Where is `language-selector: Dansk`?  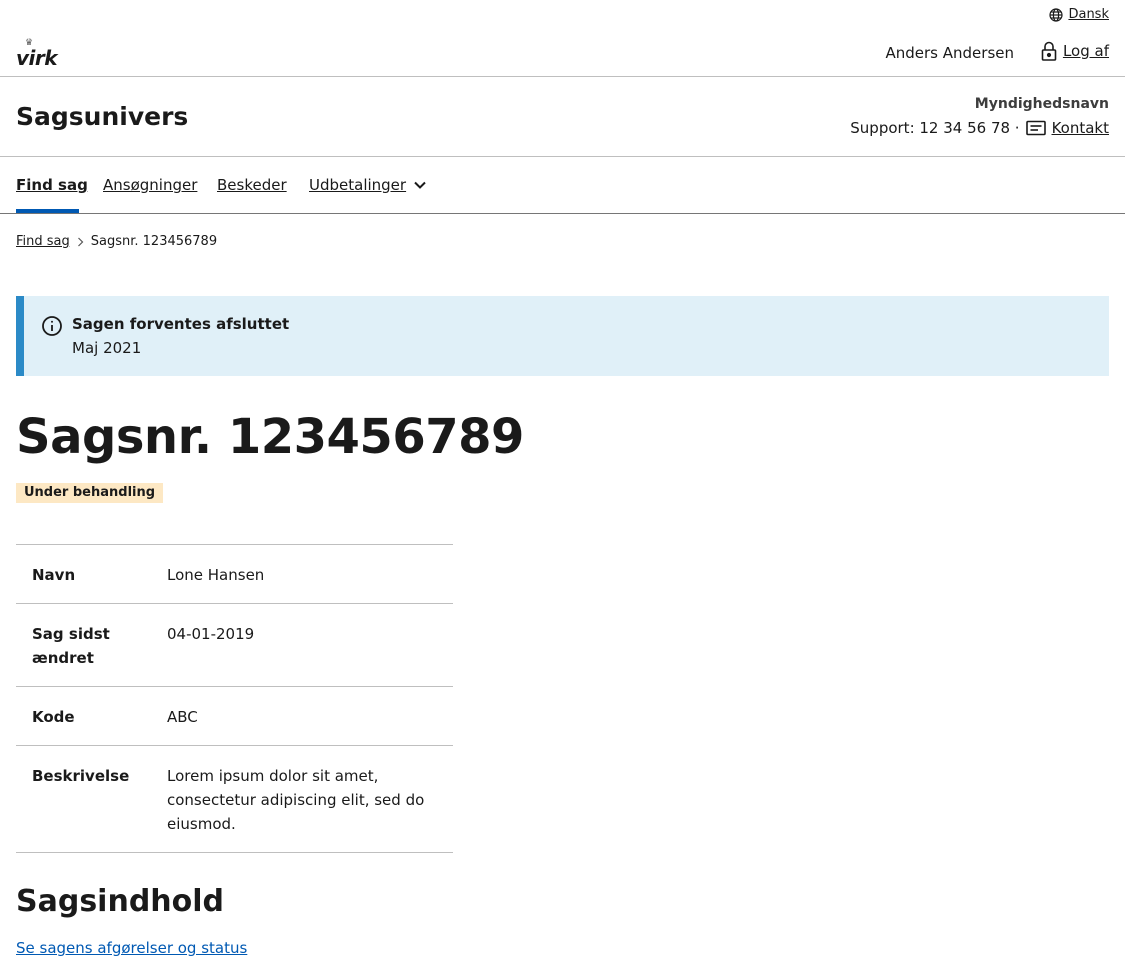
language-selector: Dansk is located at coordinates (1079, 14).